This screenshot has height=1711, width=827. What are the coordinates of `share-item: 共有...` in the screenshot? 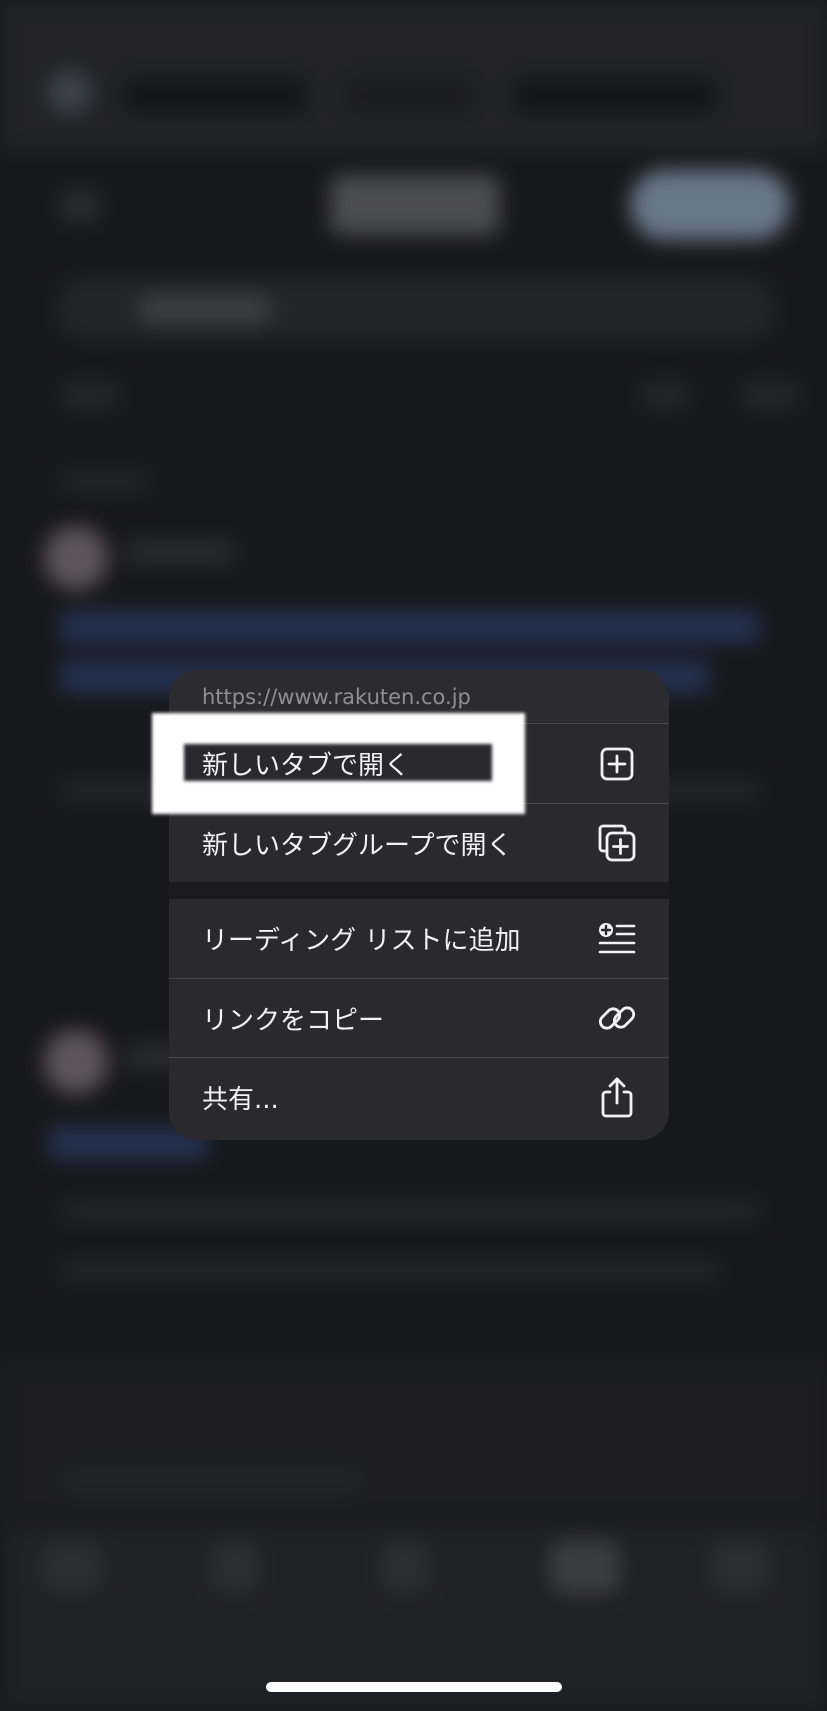 It's located at (419, 1096).